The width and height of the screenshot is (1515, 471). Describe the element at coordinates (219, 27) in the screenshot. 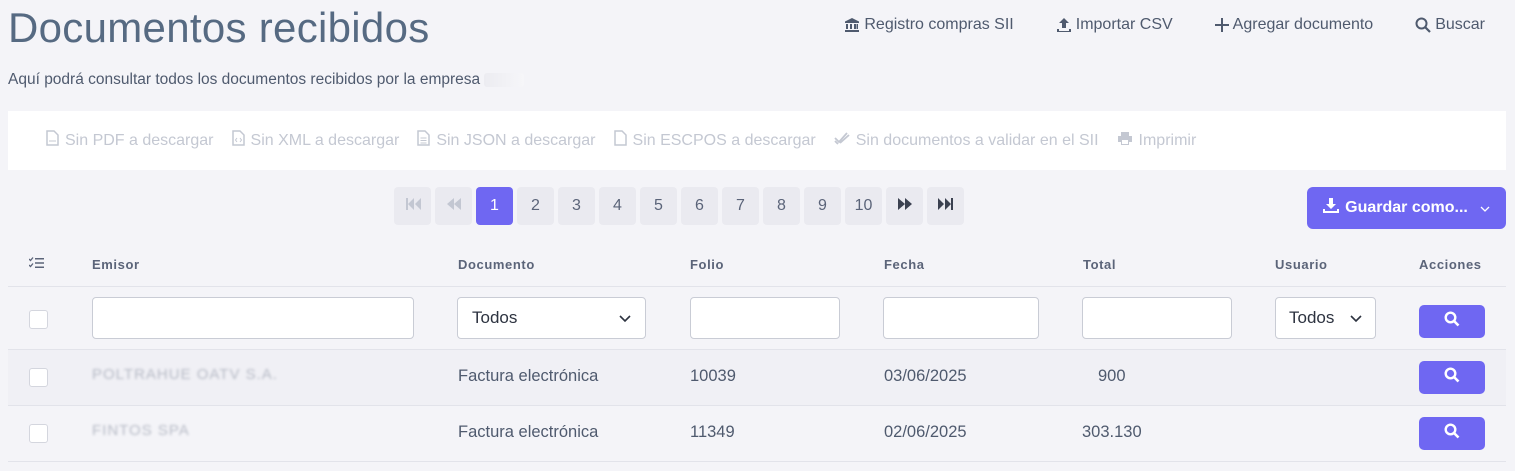

I see `page-title: Documentos recibidos` at that location.